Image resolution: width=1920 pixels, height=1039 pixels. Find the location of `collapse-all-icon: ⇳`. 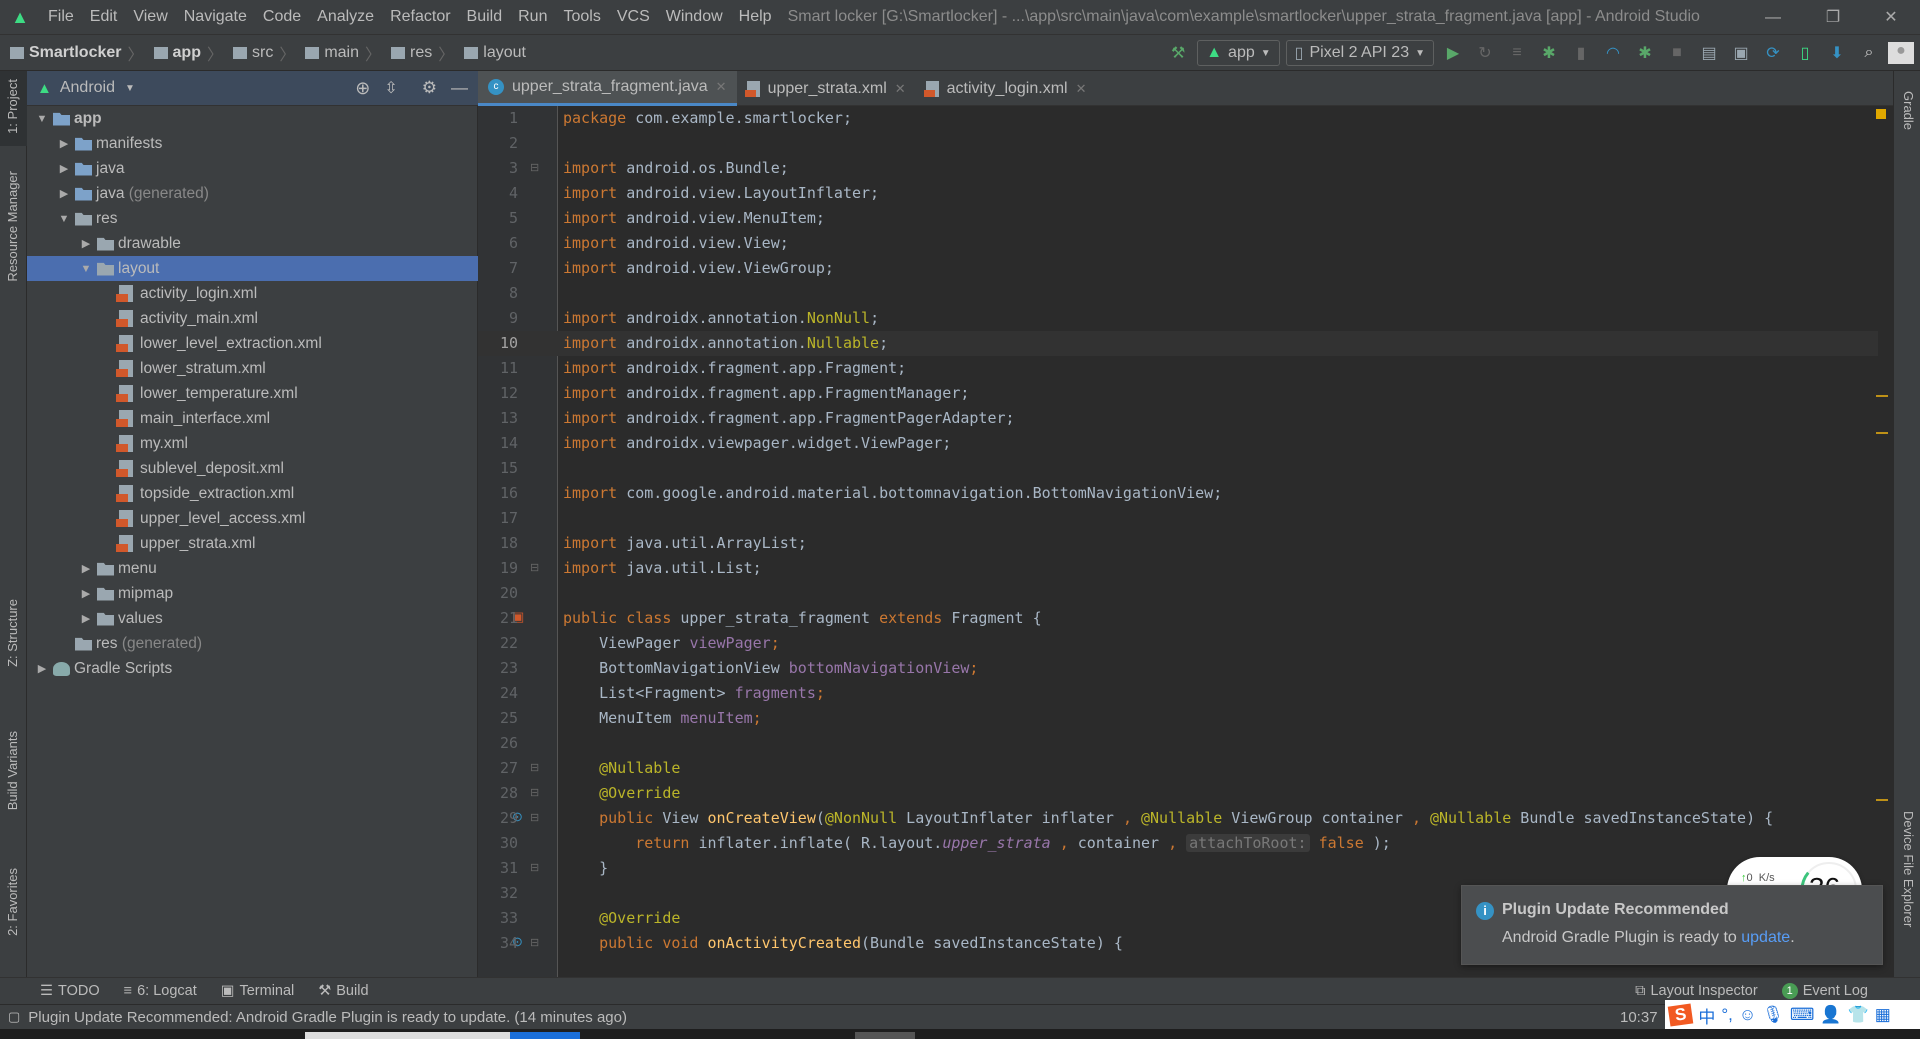

collapse-all-icon: ⇳ is located at coordinates (390, 88).